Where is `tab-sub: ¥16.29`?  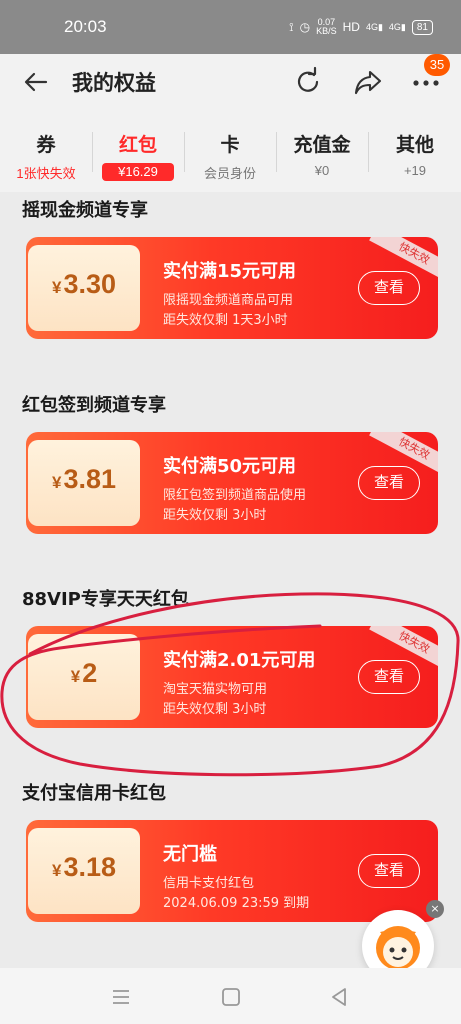
tab-sub: ¥16.29 is located at coordinates (138, 172).